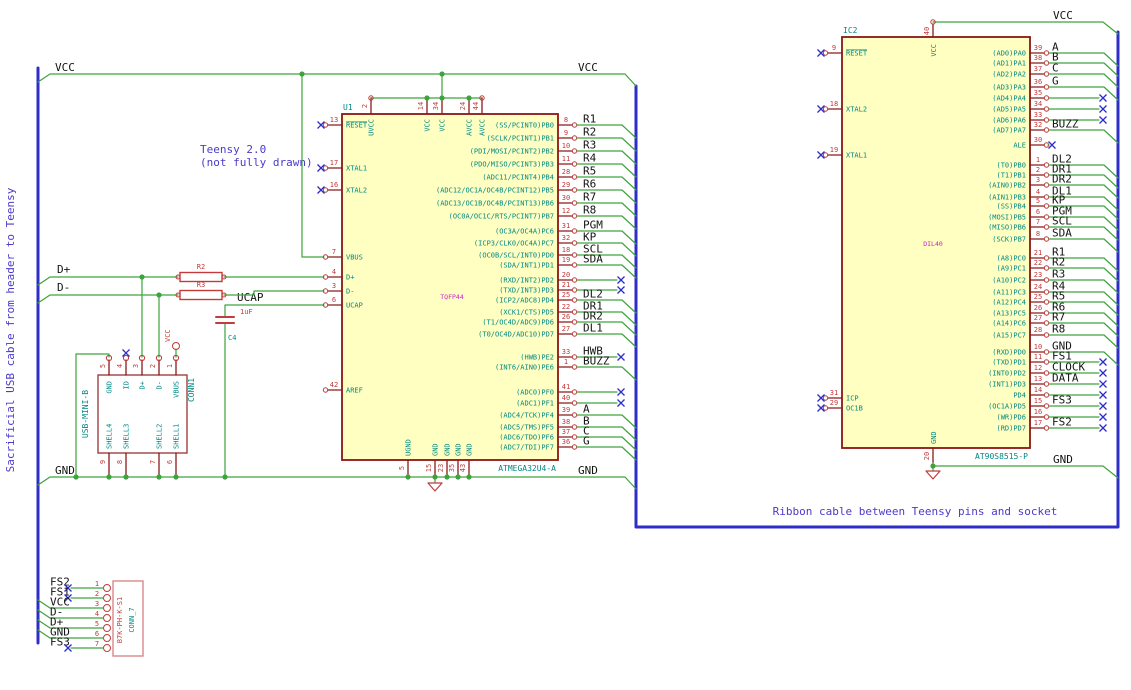 Image resolution: width=1131 pixels, height=690 pixels. Describe the element at coordinates (409, 447) in the screenshot. I see `pin-name: UGND` at that location.